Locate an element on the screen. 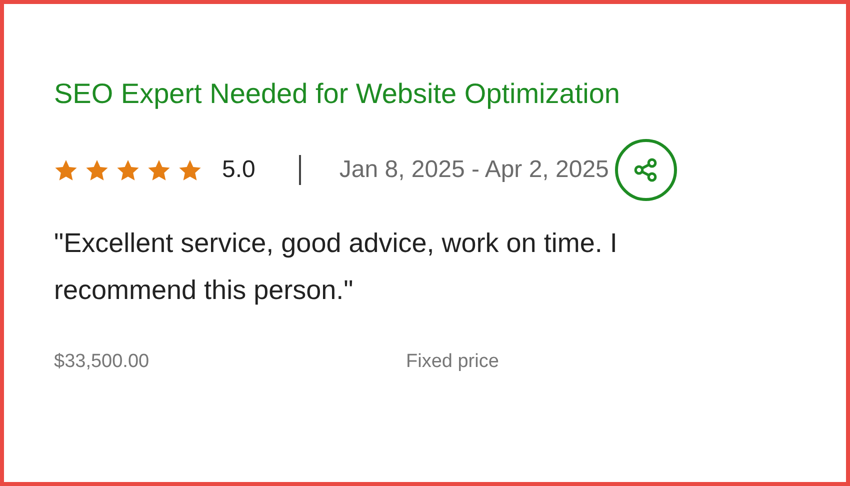 Image resolution: width=850 pixels, height=486 pixels. price-type: Fixed price is located at coordinates (452, 362).